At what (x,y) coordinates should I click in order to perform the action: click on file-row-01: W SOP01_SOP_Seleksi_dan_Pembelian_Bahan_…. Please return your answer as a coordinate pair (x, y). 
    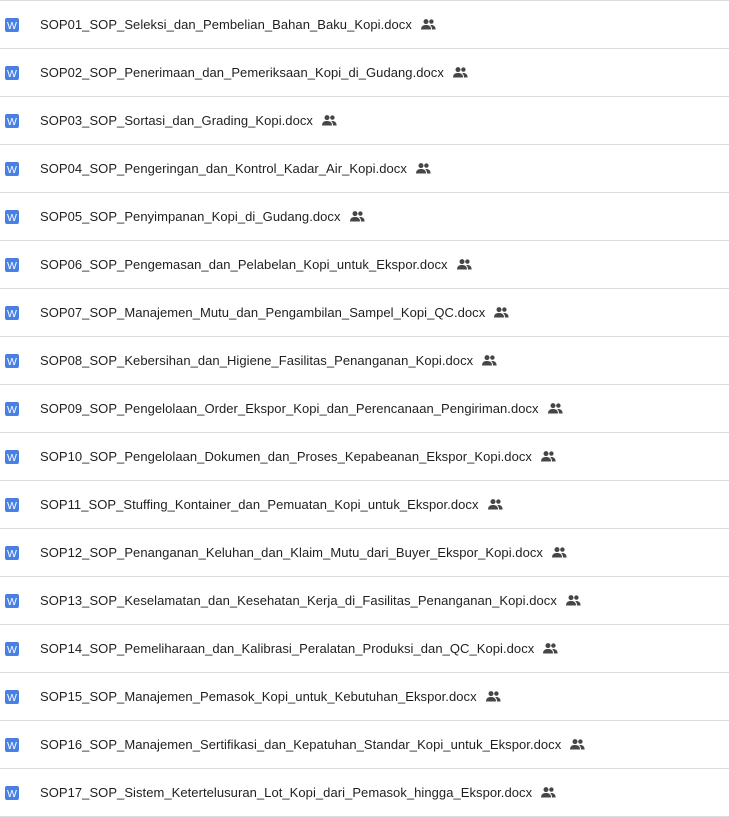
    Looking at the image, I should click on (364, 25).